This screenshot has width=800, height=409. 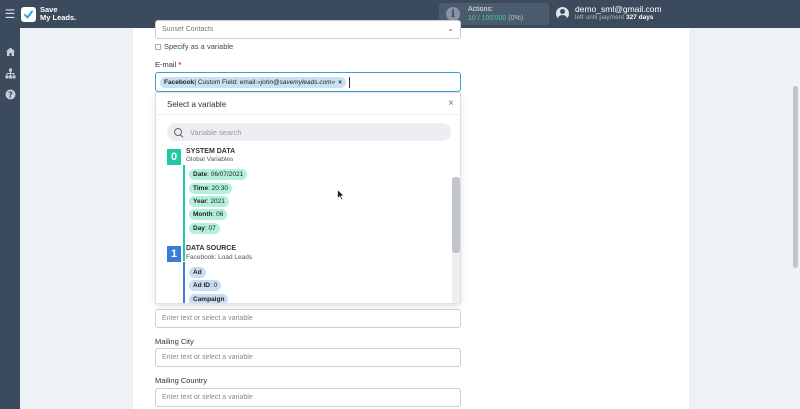 What do you see at coordinates (218, 174) in the screenshot?
I see `variable-chip-date: Date: 06/07/2021` at bounding box center [218, 174].